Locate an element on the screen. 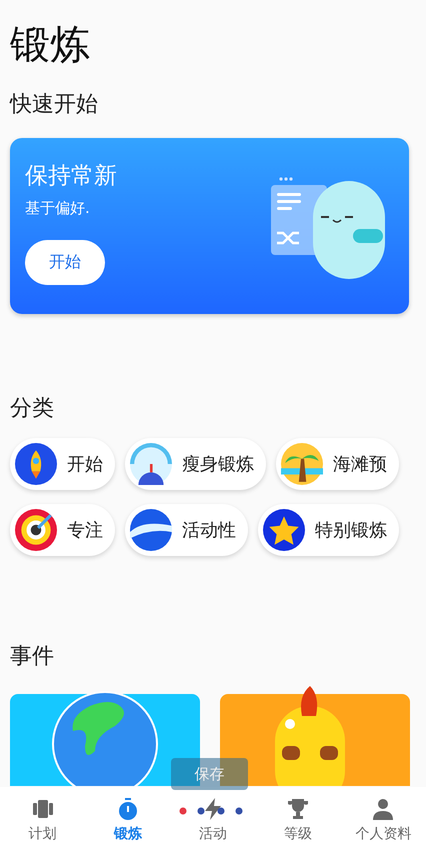  trophy-icon is located at coordinates (298, 809).